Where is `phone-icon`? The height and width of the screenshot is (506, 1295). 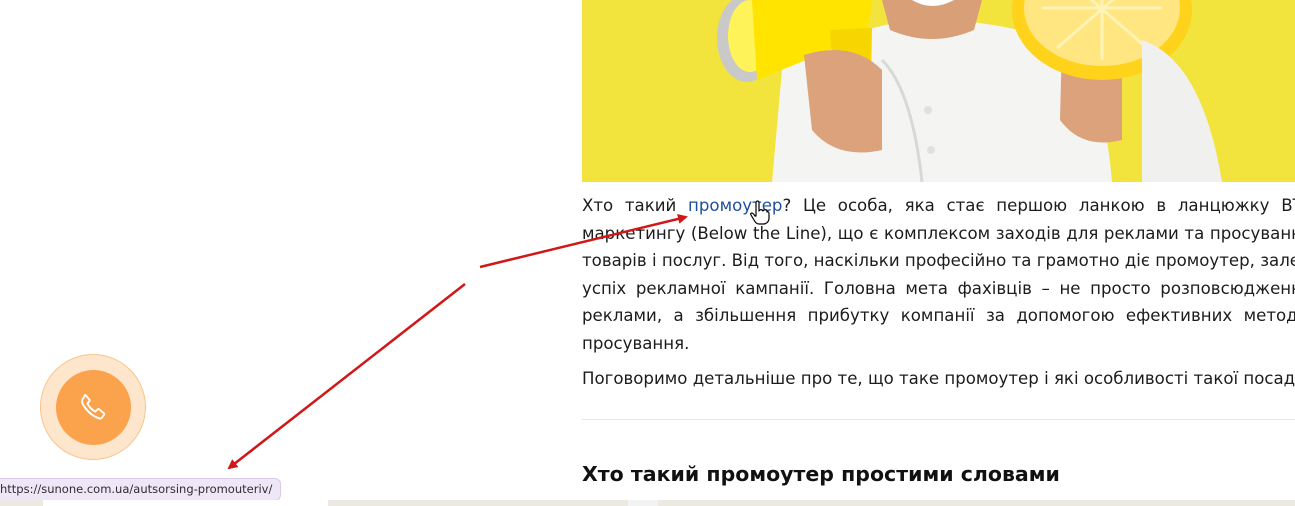
phone-icon is located at coordinates (93, 406).